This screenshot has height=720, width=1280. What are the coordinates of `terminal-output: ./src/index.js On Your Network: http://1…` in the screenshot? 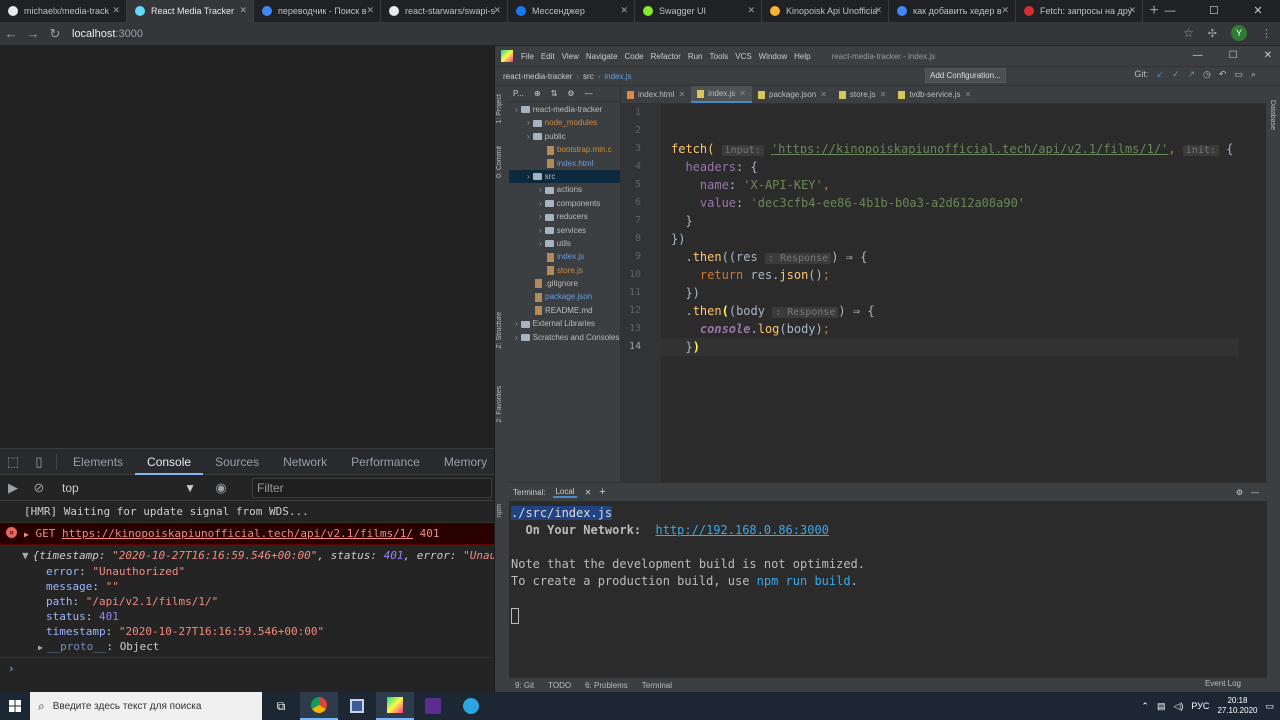 It's located at (888, 564).